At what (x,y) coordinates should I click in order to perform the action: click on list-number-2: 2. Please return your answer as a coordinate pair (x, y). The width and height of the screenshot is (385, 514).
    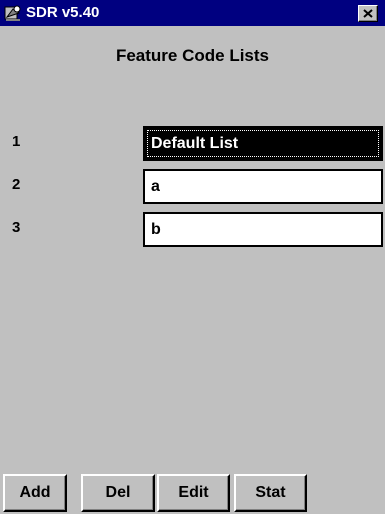
    Looking at the image, I should click on (16, 184).